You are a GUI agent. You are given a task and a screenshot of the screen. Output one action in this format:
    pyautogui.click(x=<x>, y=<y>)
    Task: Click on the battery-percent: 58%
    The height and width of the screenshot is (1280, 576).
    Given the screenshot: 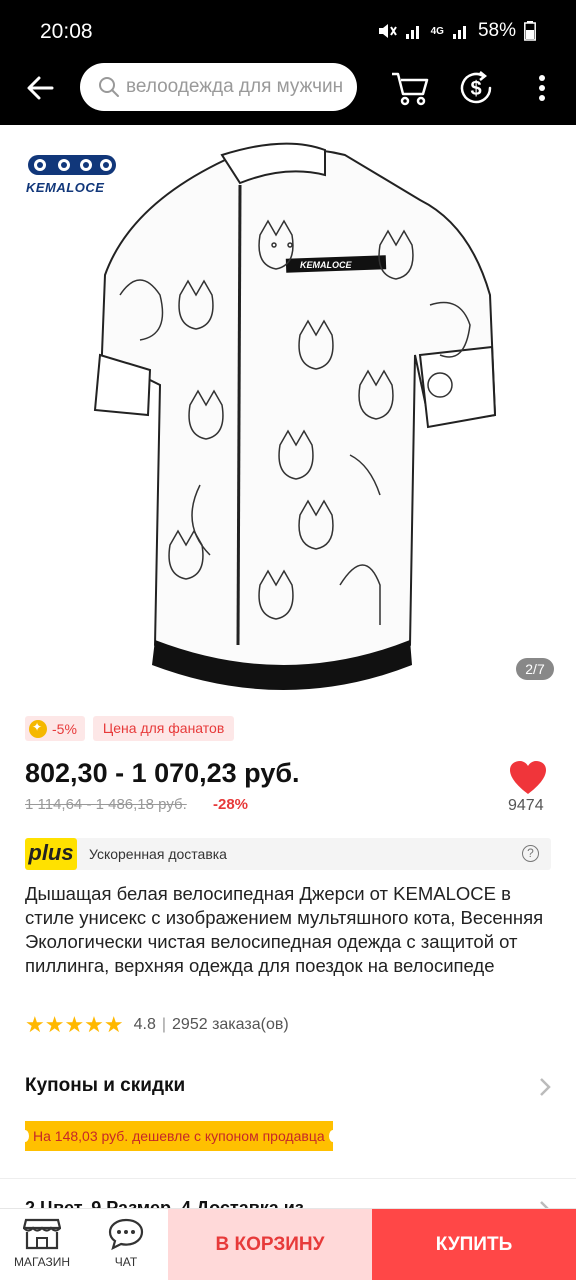 What is the action you would take?
    pyautogui.click(x=496, y=30)
    